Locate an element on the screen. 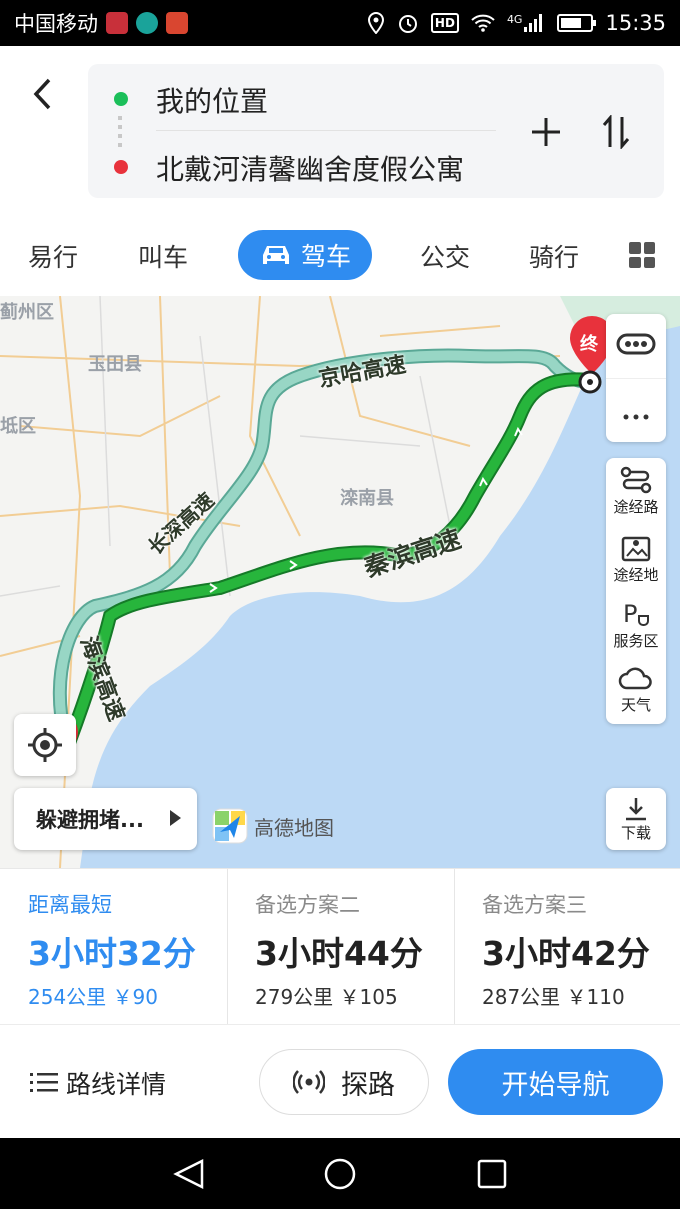 The image size is (680, 1209). swap-icon is located at coordinates (616, 132).